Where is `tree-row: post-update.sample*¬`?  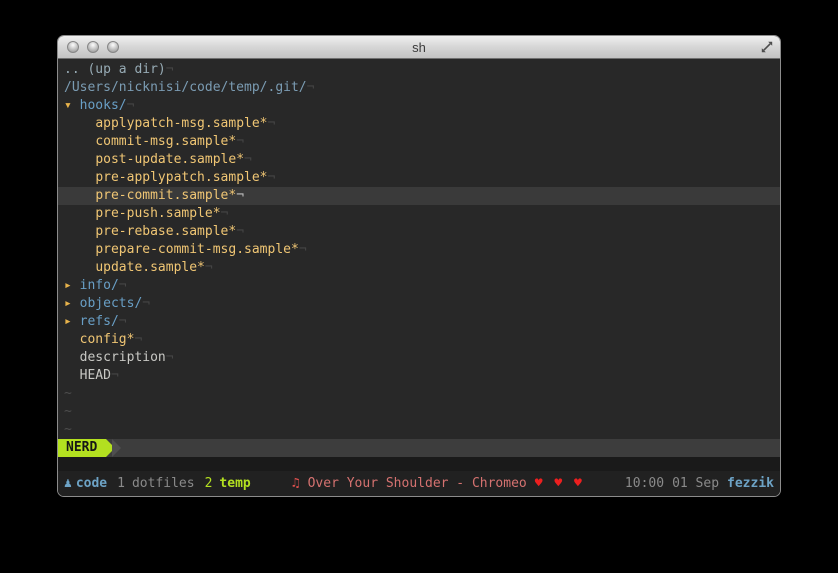 tree-row: post-update.sample*¬ is located at coordinates (419, 160).